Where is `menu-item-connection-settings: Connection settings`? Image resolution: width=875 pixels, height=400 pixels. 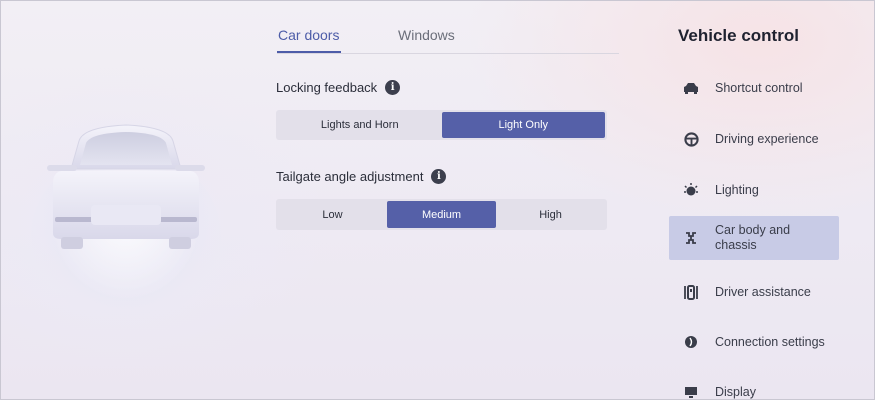
menu-item-connection-settings: Connection settings is located at coordinates (754, 342).